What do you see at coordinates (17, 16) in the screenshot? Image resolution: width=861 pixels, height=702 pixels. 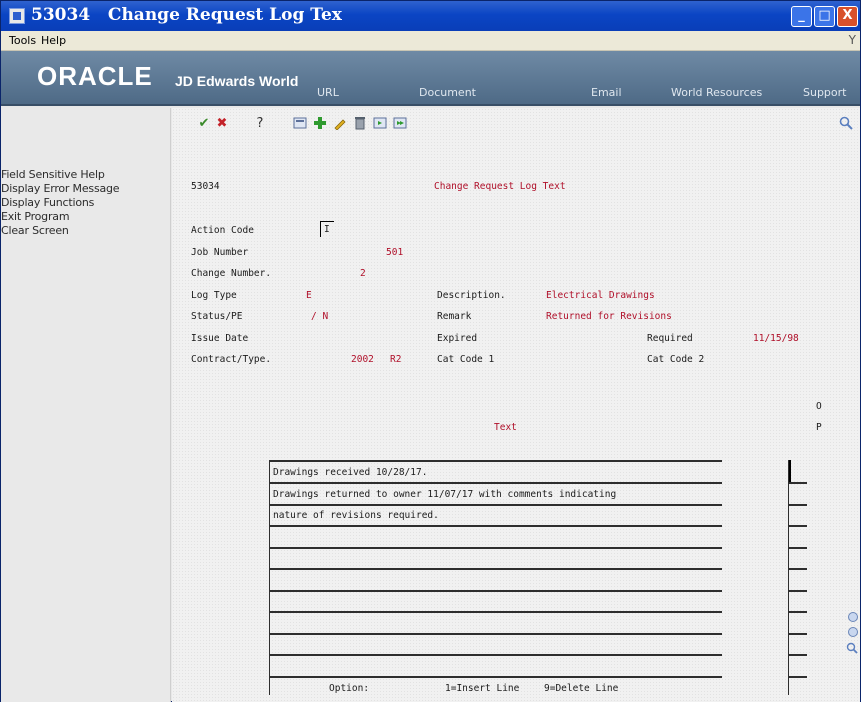 I see `app-icon` at bounding box center [17, 16].